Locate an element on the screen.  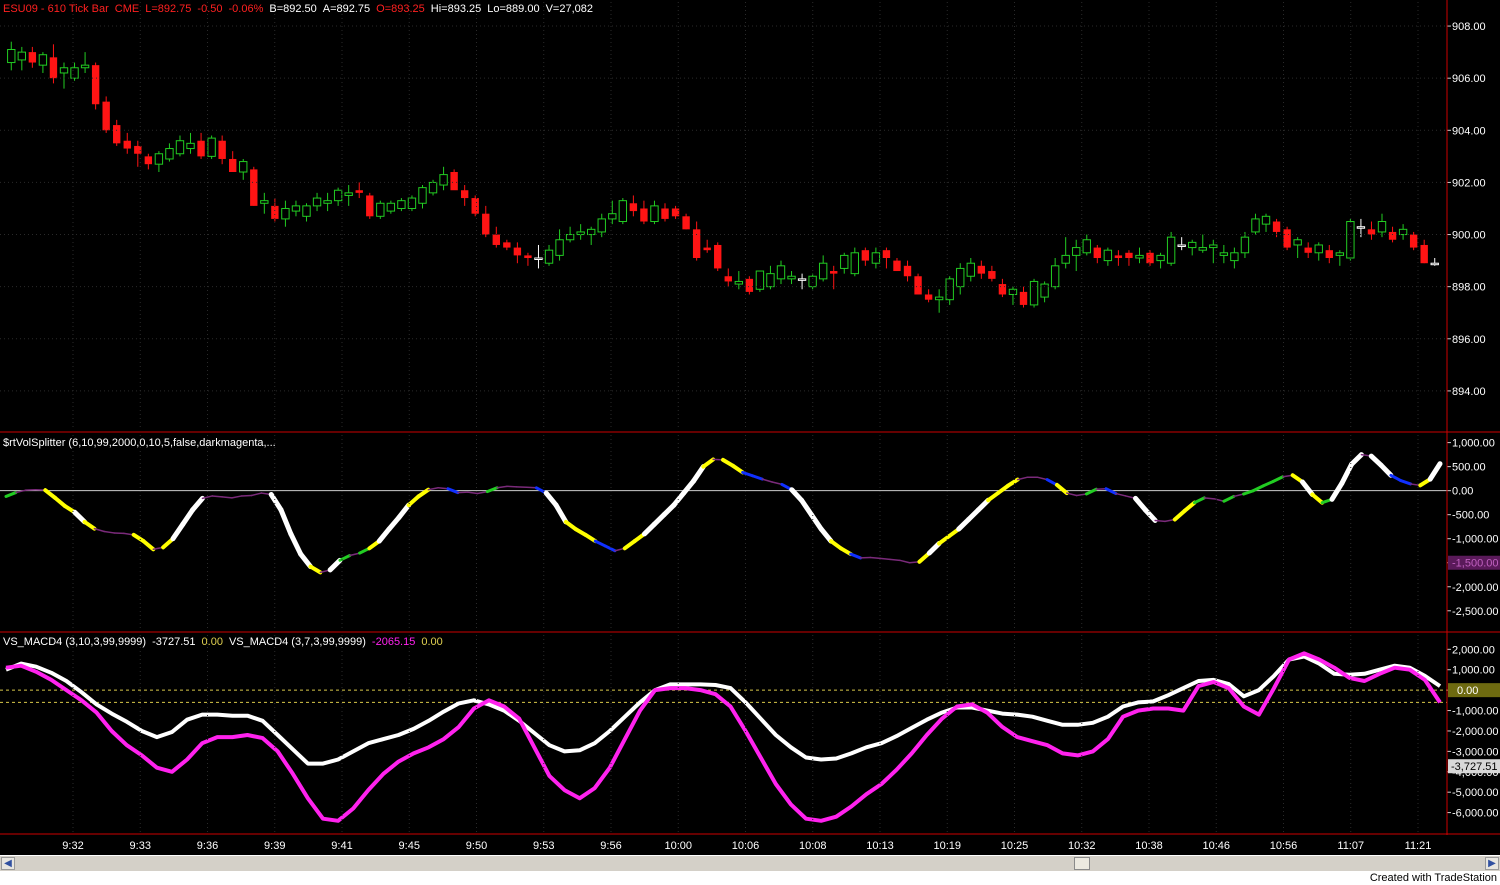
header-ask: A=892.75 is located at coordinates (346, 9).